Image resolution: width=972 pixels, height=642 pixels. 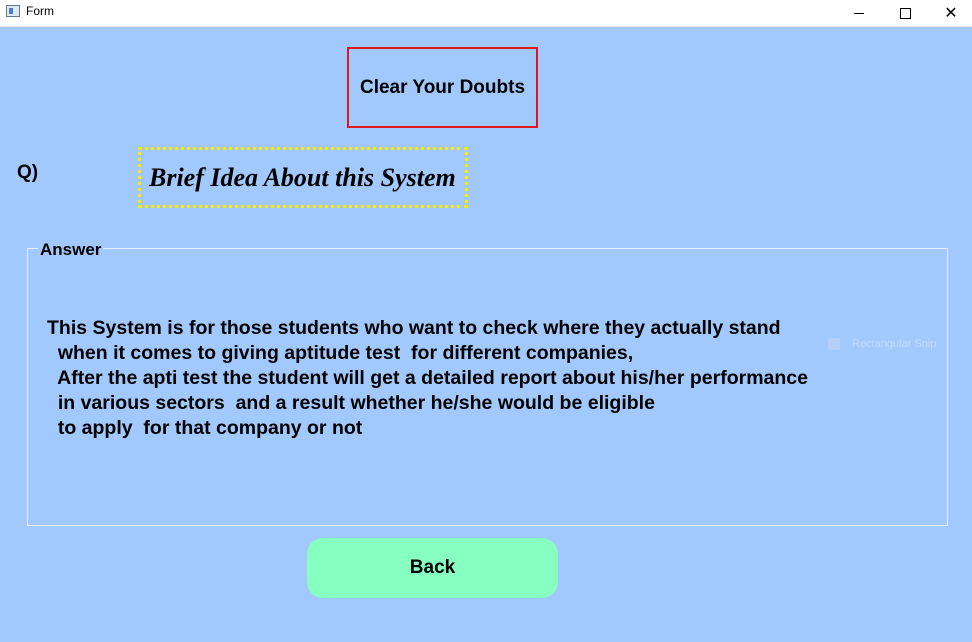 What do you see at coordinates (71, 250) in the screenshot?
I see `answer-group-title: Answer` at bounding box center [71, 250].